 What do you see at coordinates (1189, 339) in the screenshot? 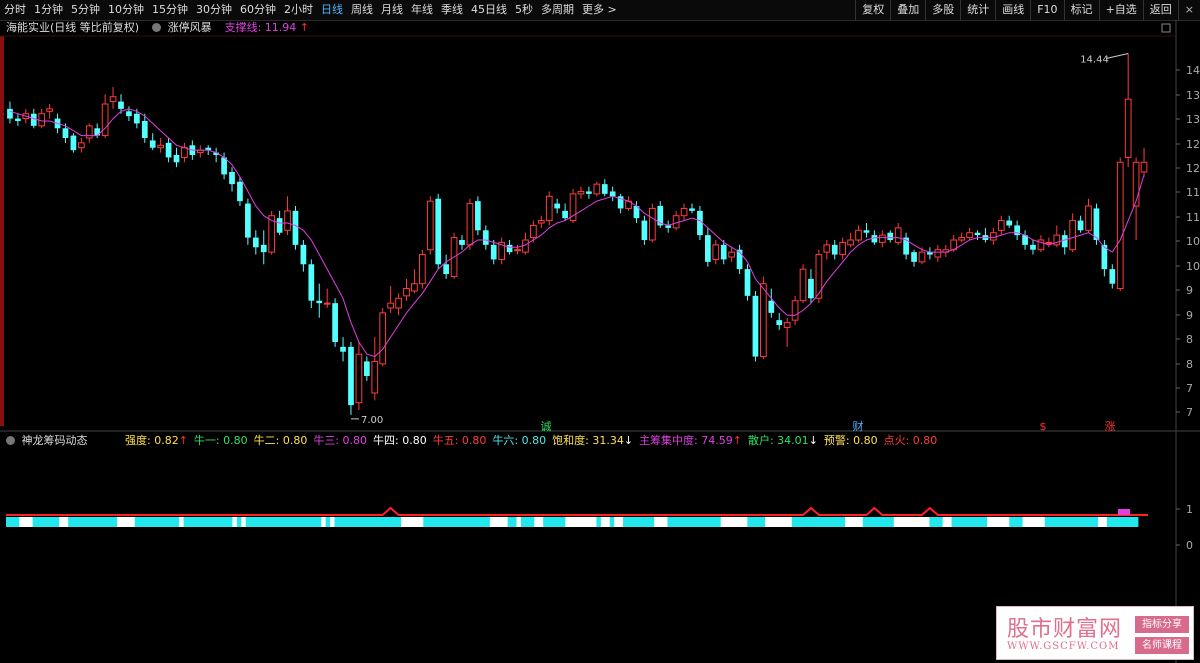
I see `price-tick-label: 8` at bounding box center [1189, 339].